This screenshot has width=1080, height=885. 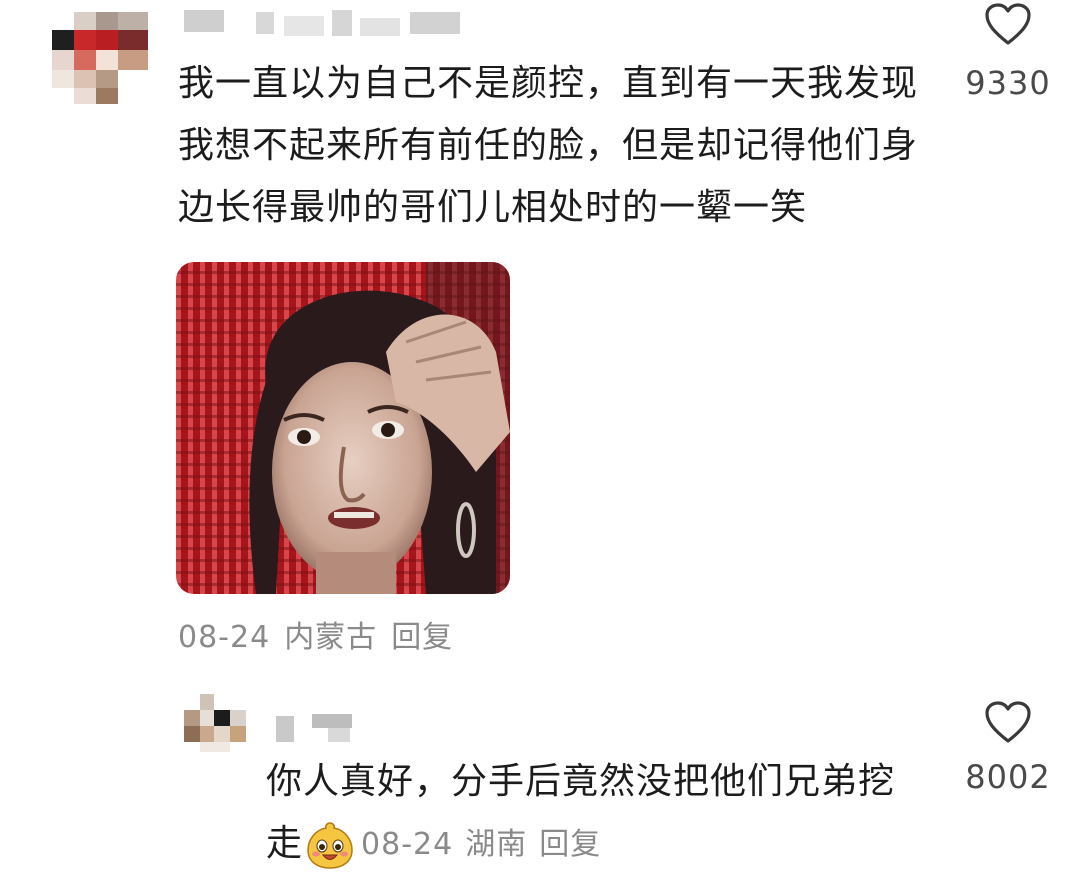 I want to click on comment-image, so click(x=343, y=428).